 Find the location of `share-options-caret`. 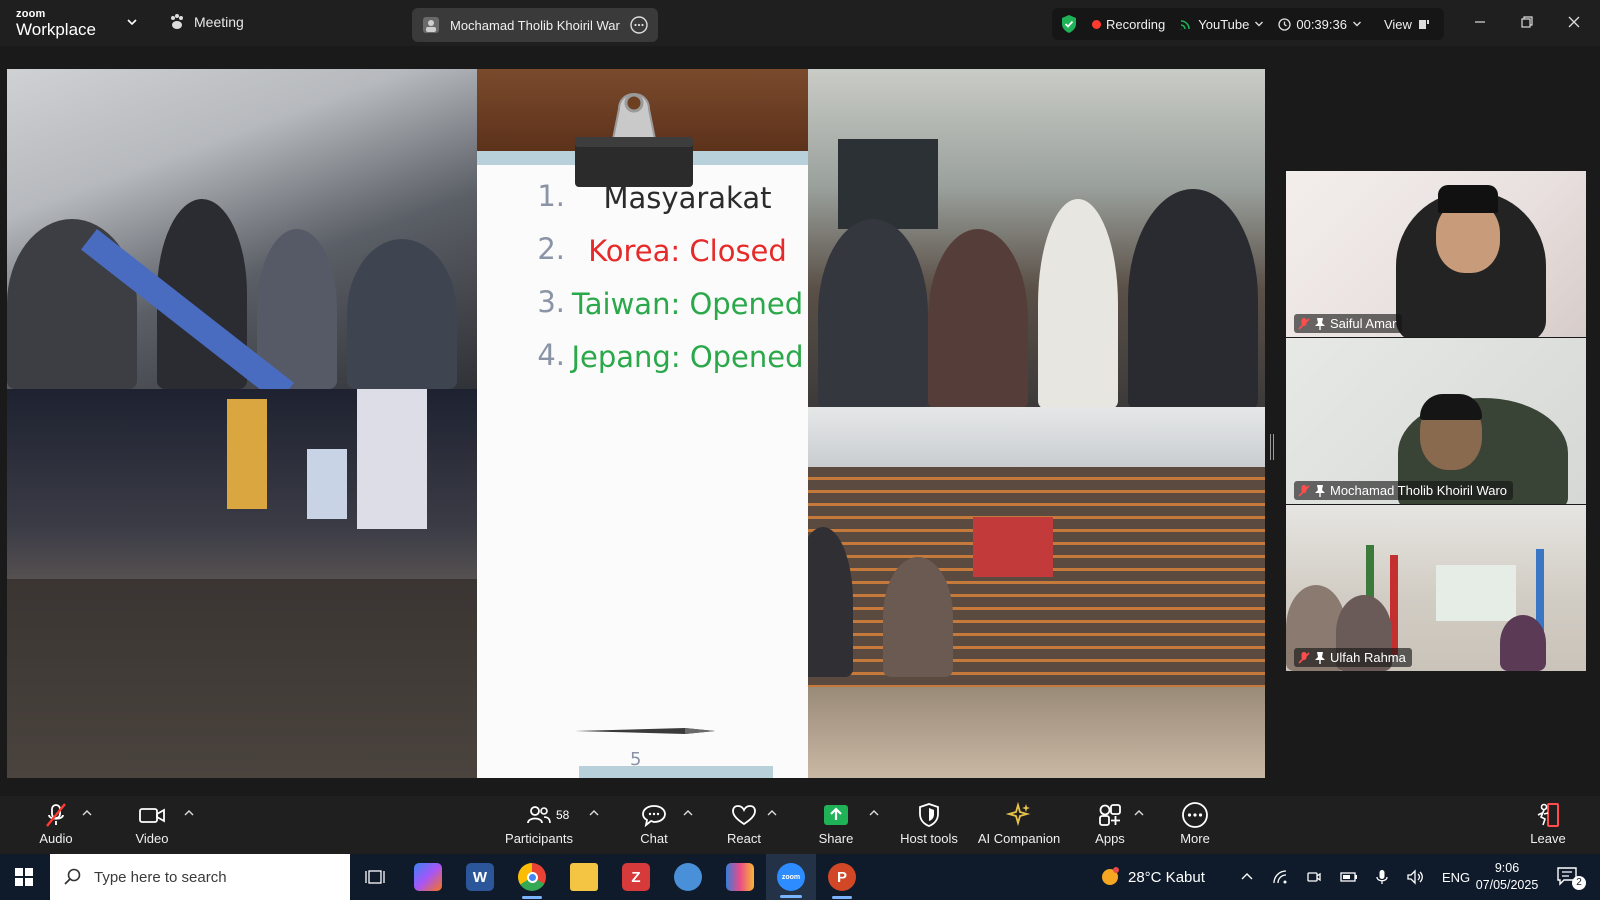

share-options-caret is located at coordinates (874, 813).